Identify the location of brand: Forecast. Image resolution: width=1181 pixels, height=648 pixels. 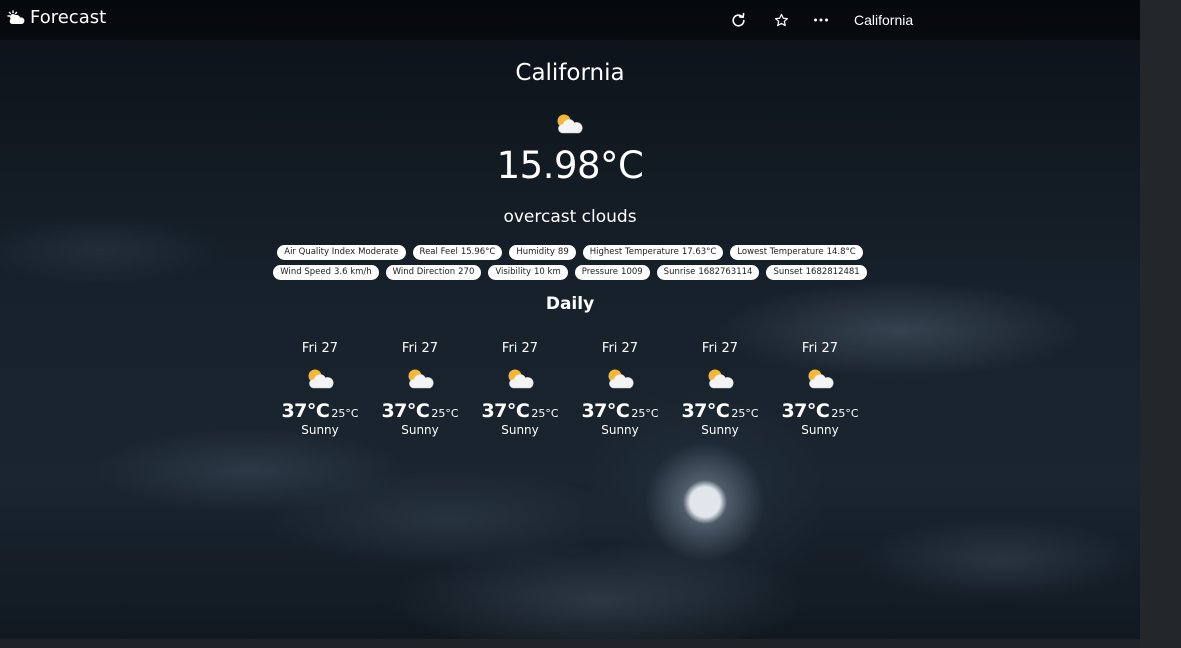
(56, 17).